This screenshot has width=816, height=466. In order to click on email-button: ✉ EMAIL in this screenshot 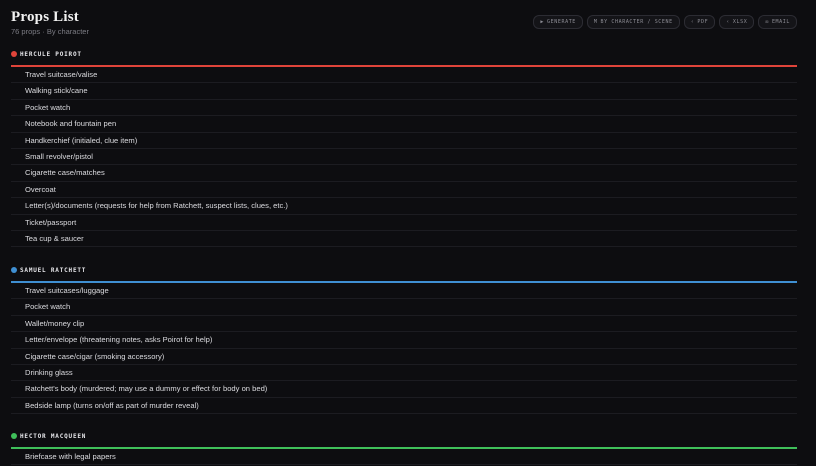, I will do `click(777, 22)`.